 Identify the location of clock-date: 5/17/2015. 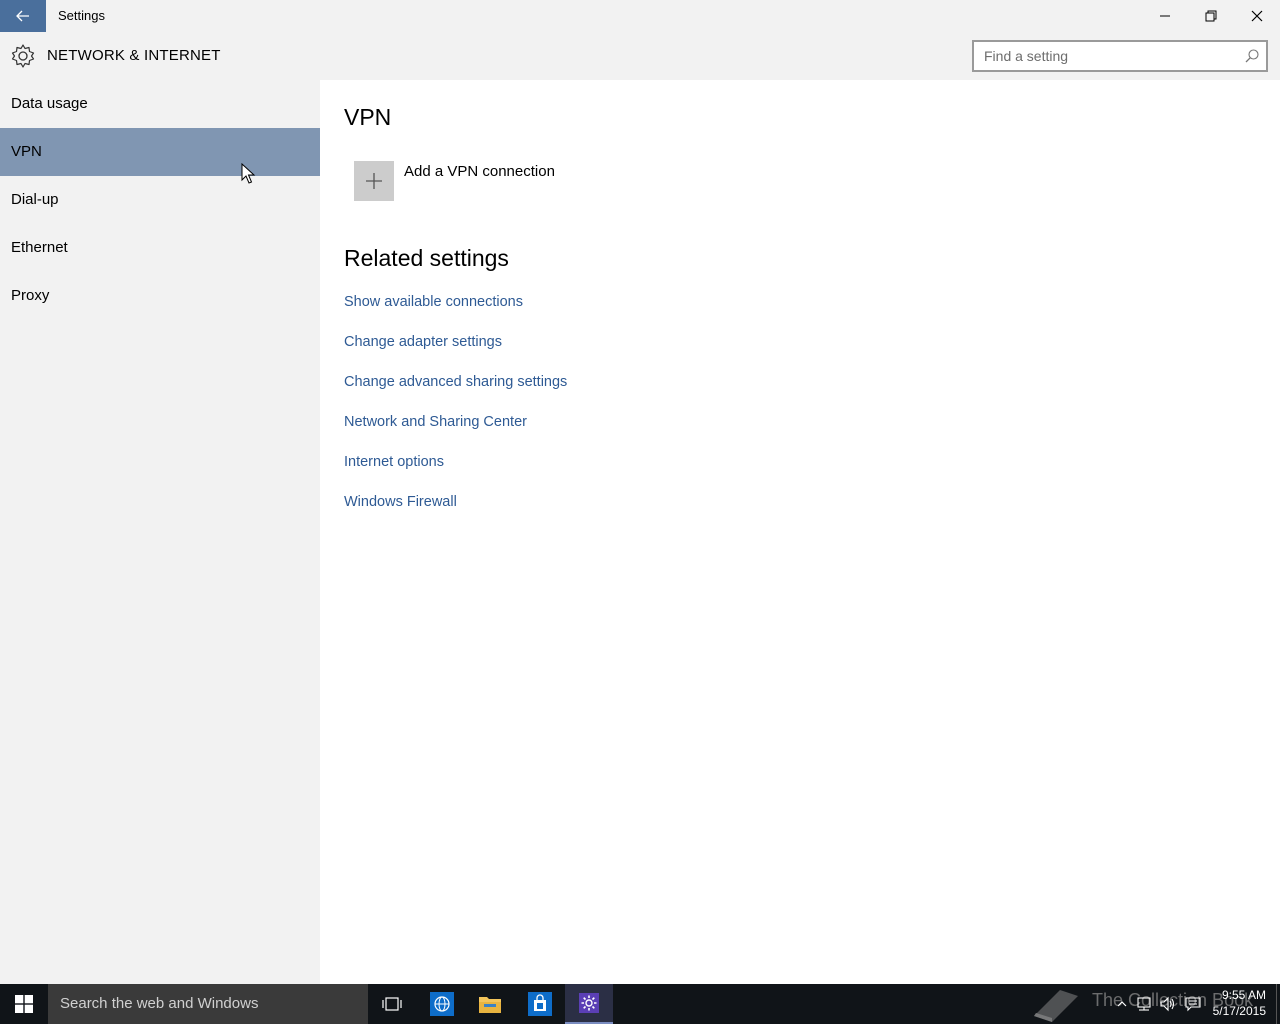
(1239, 1011).